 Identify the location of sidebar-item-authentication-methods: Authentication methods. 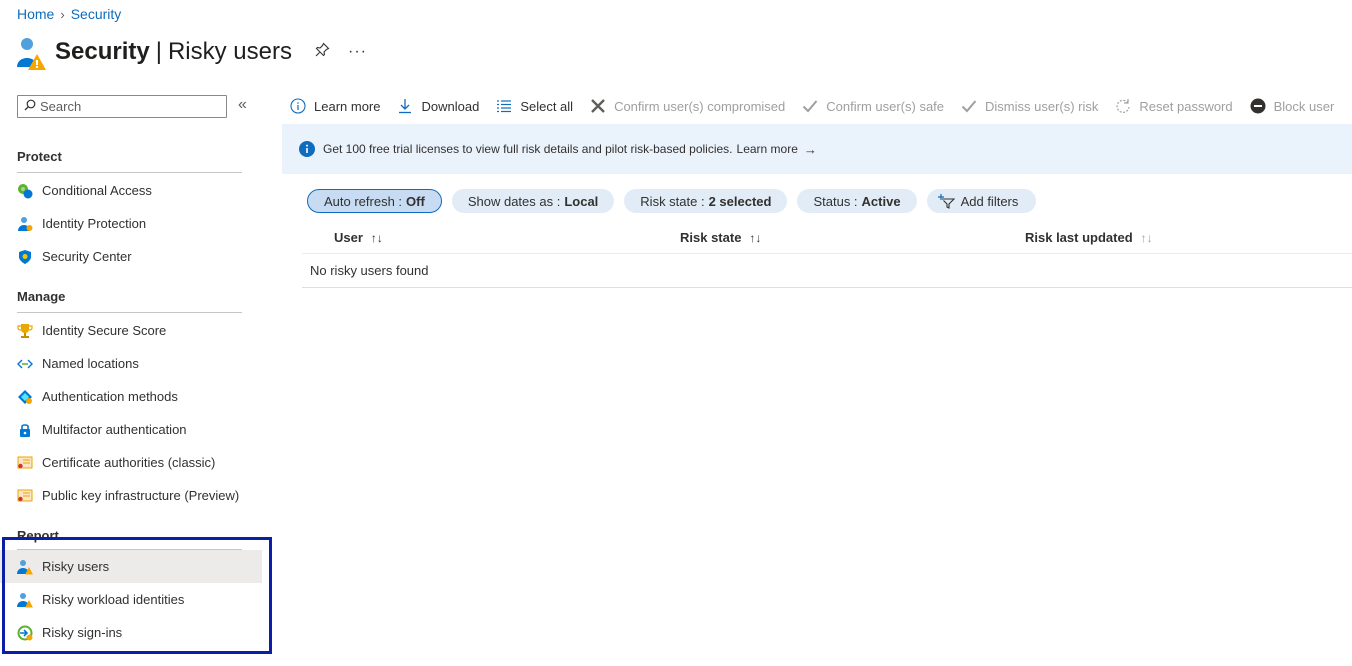
(131, 396).